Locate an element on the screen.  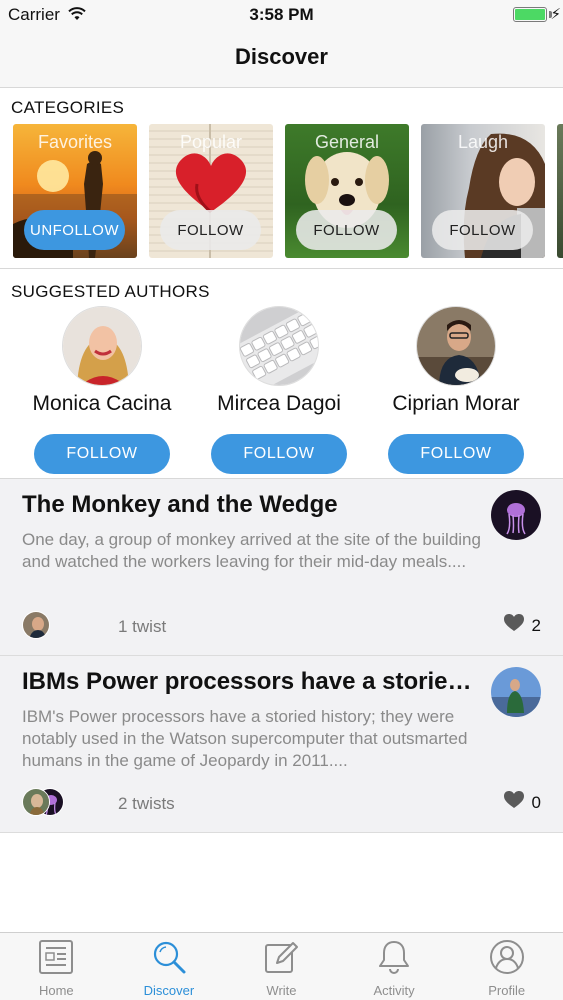
categories-heading: CATEGORIES is located at coordinates (68, 107).